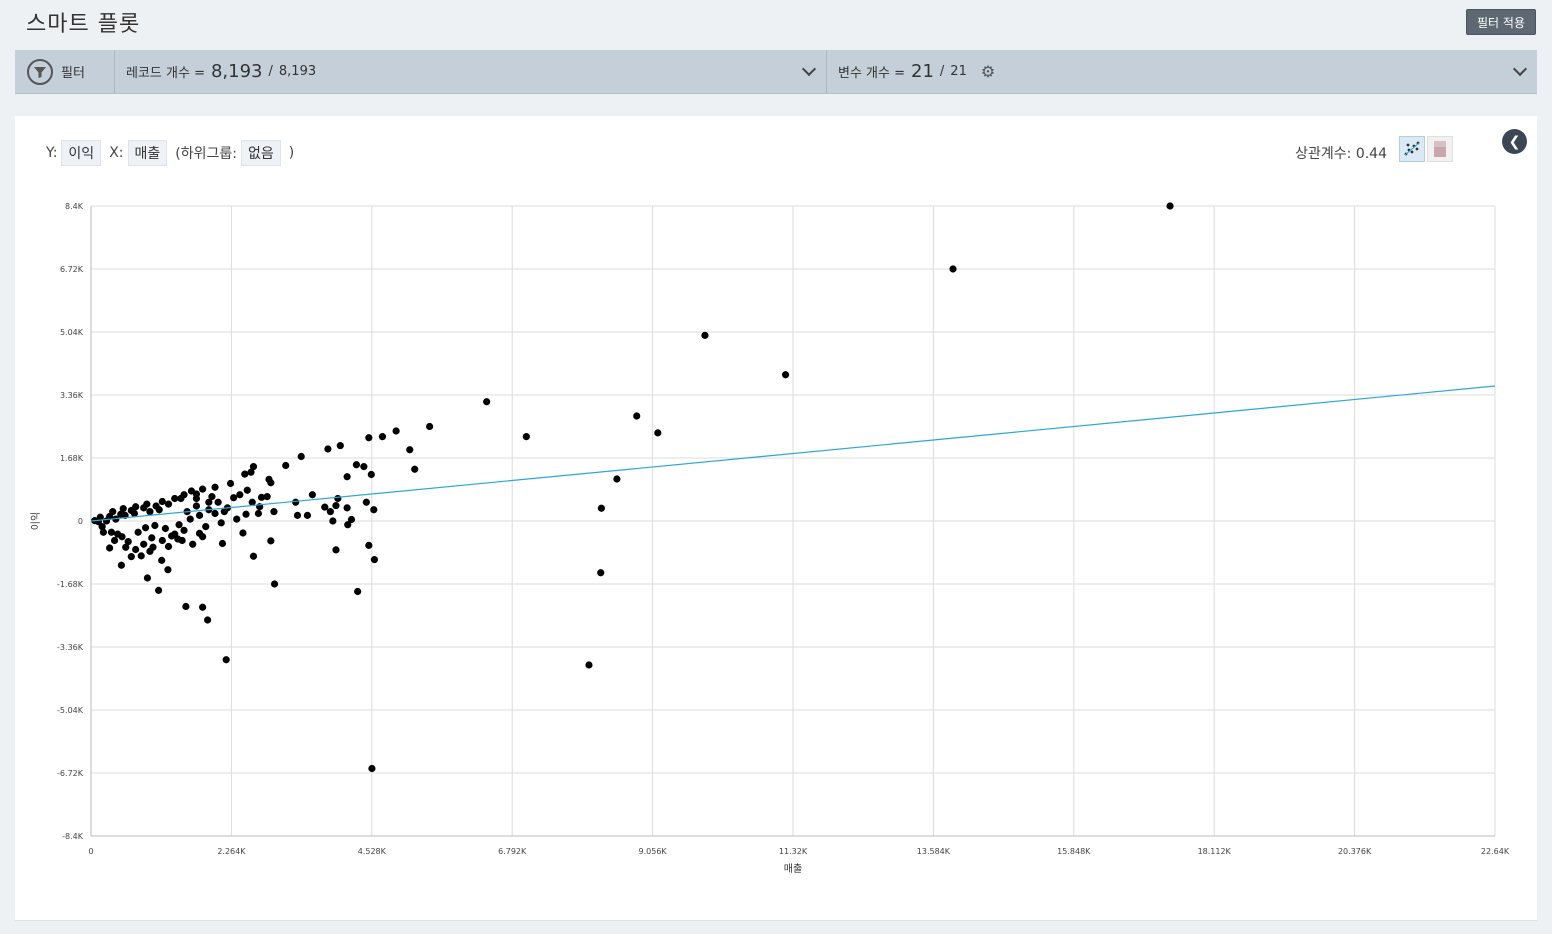  Describe the element at coordinates (40, 71) in the screenshot. I see `funnel-icon` at that location.